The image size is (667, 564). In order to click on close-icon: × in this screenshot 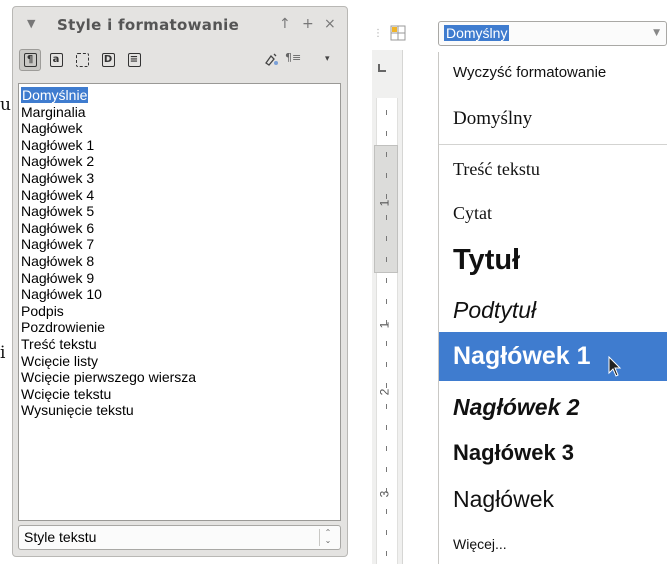, I will do `click(330, 24)`.